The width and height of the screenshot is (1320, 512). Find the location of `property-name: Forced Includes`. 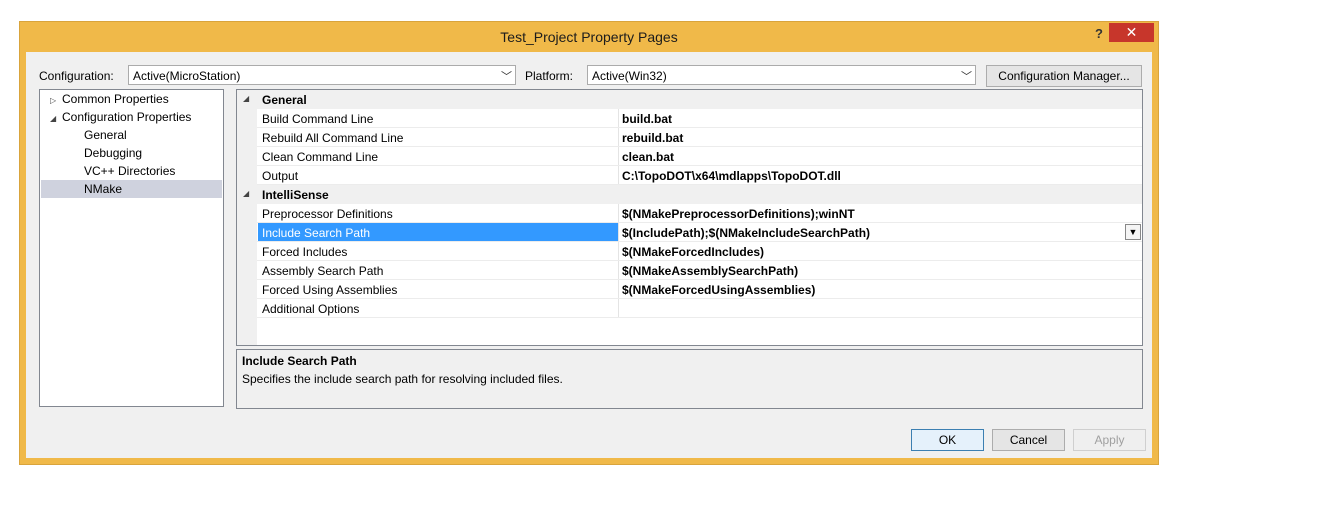

property-name: Forced Includes is located at coordinates (305, 252).